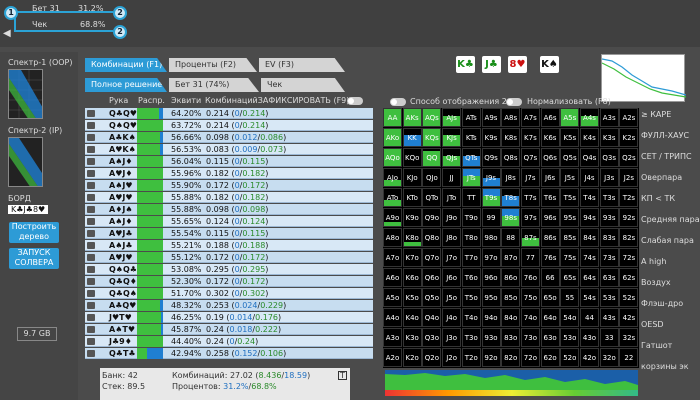 The image size is (700, 400). What do you see at coordinates (511, 117) in the screenshot?
I see `matrix-cell: A8s` at bounding box center [511, 117].